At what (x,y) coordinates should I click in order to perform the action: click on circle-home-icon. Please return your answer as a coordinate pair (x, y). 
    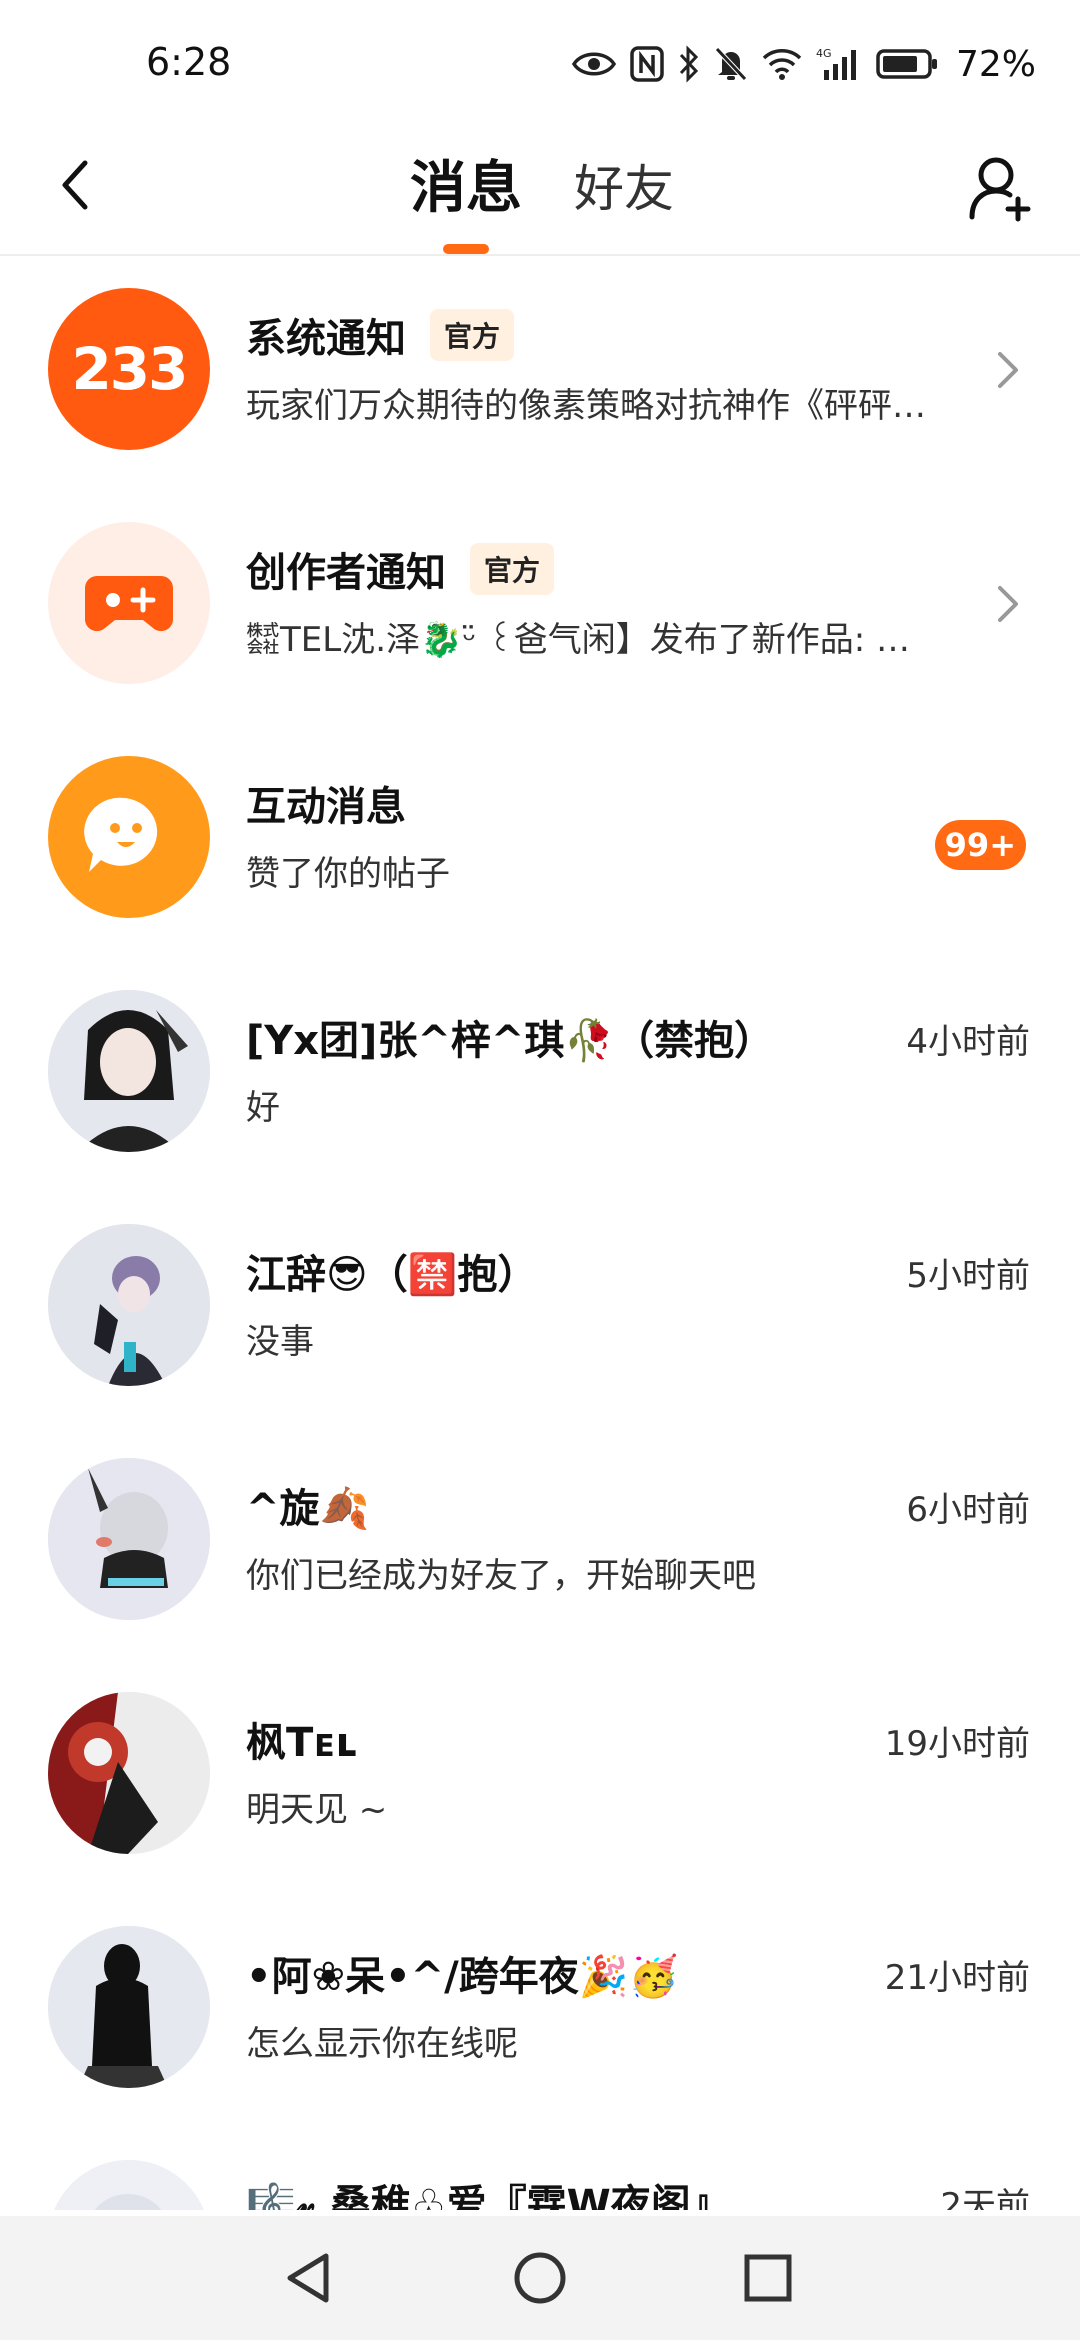
    Looking at the image, I should click on (540, 2278).